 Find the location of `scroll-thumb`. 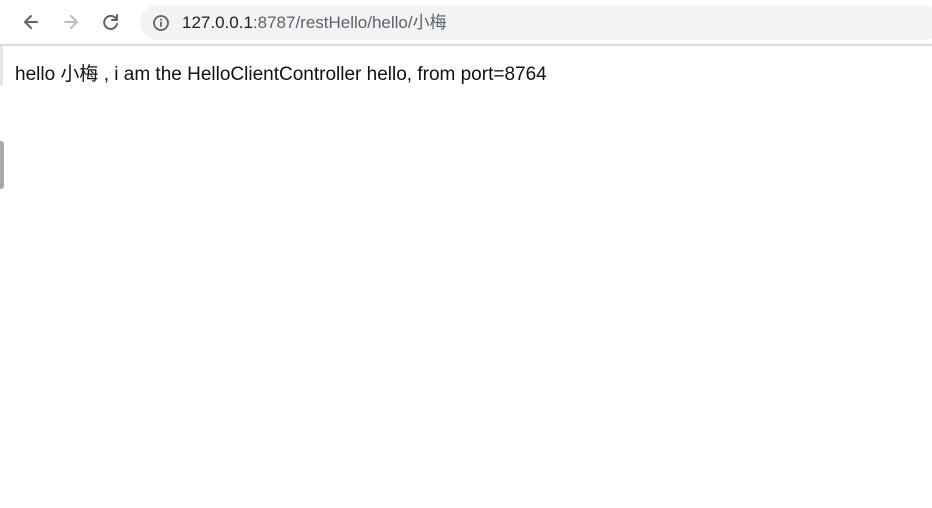

scroll-thumb is located at coordinates (2, 165).